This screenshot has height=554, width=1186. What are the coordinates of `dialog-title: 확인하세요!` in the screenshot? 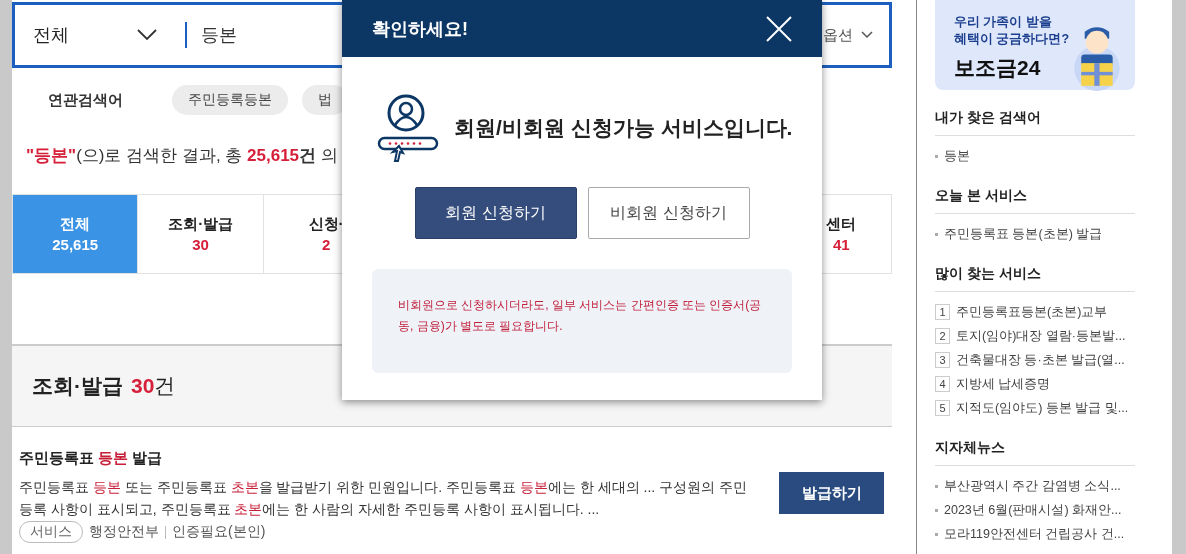 It's located at (420, 29).